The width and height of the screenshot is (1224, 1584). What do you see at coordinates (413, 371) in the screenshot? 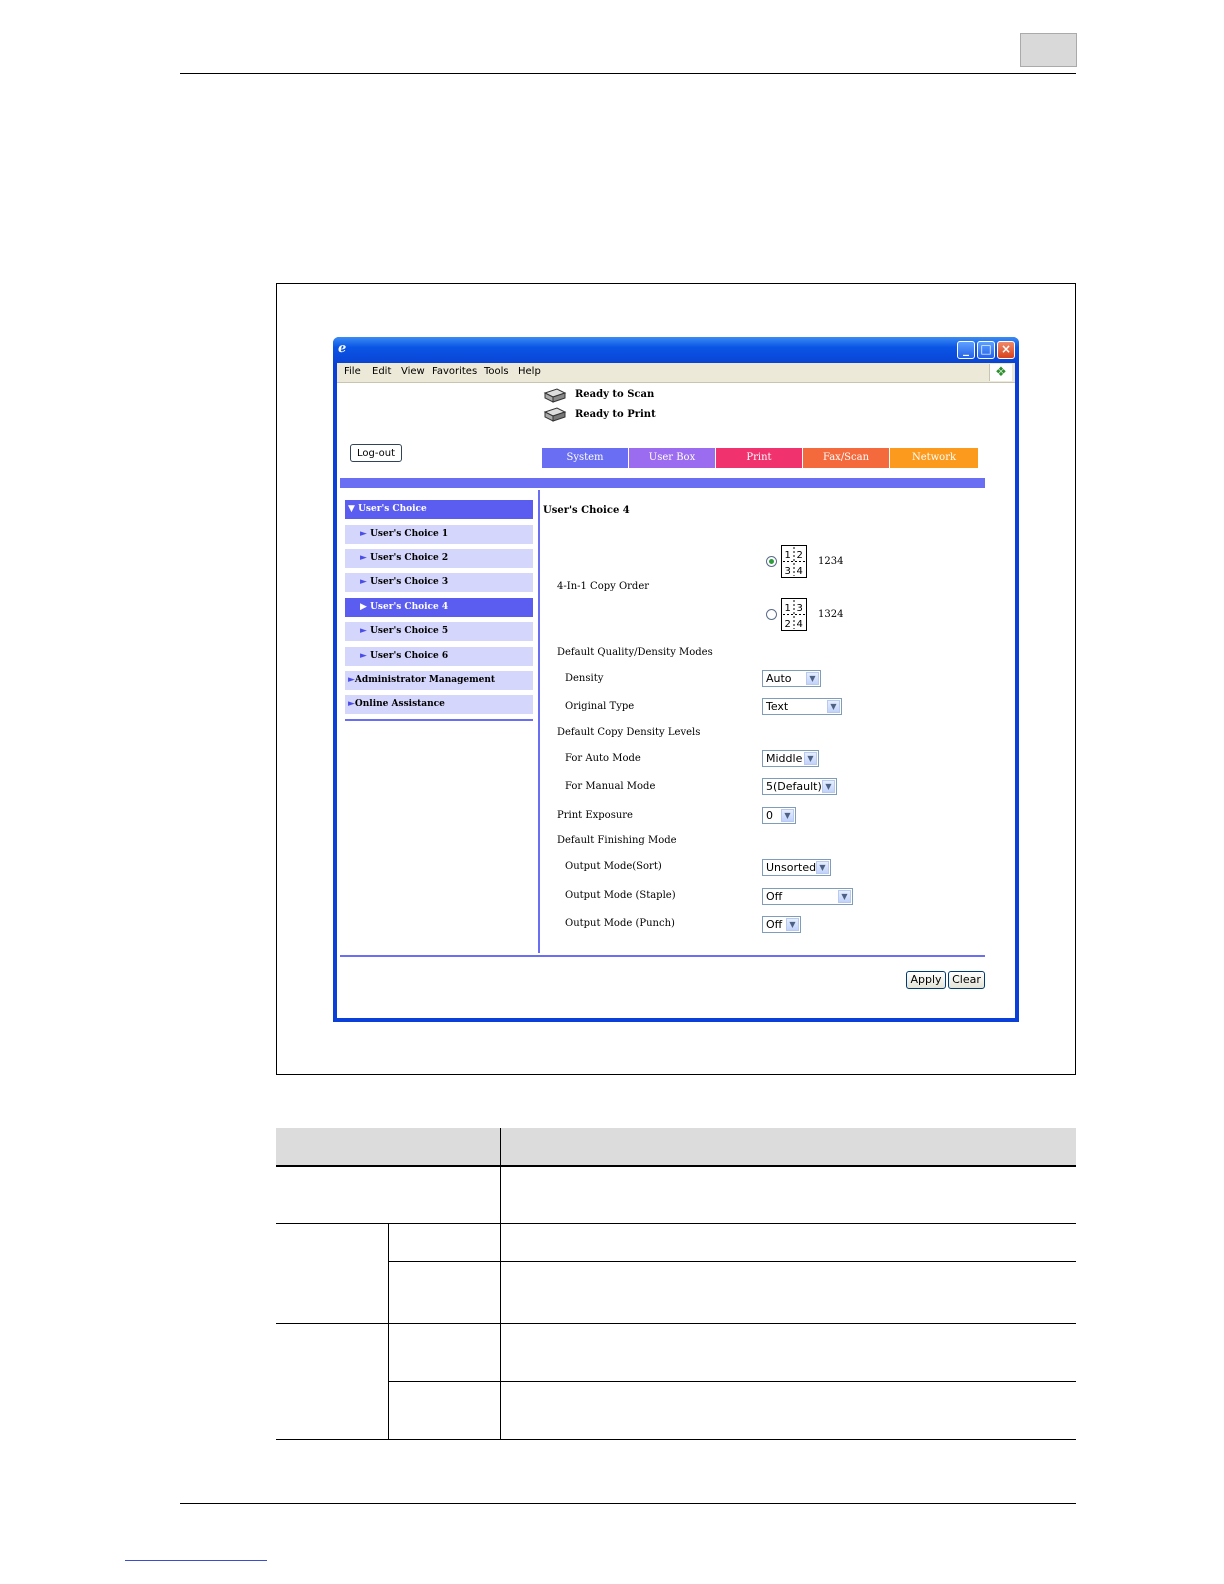
I see `menu-view: View` at bounding box center [413, 371].